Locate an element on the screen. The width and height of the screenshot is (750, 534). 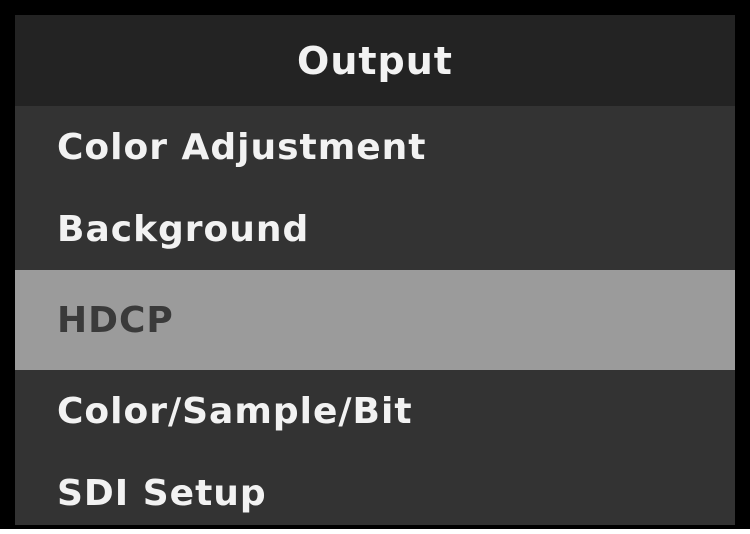
menu-item-sdi-setup: SDI Setup is located at coordinates (375, 493).